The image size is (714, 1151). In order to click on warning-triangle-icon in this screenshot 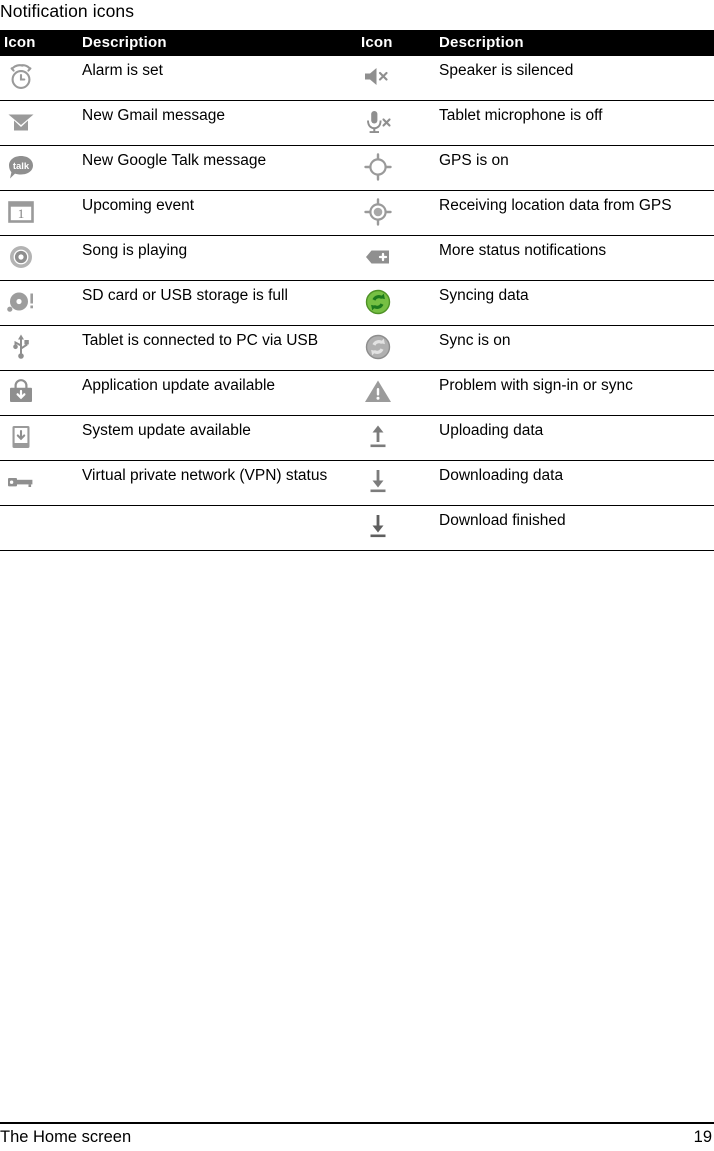, I will do `click(378, 392)`.